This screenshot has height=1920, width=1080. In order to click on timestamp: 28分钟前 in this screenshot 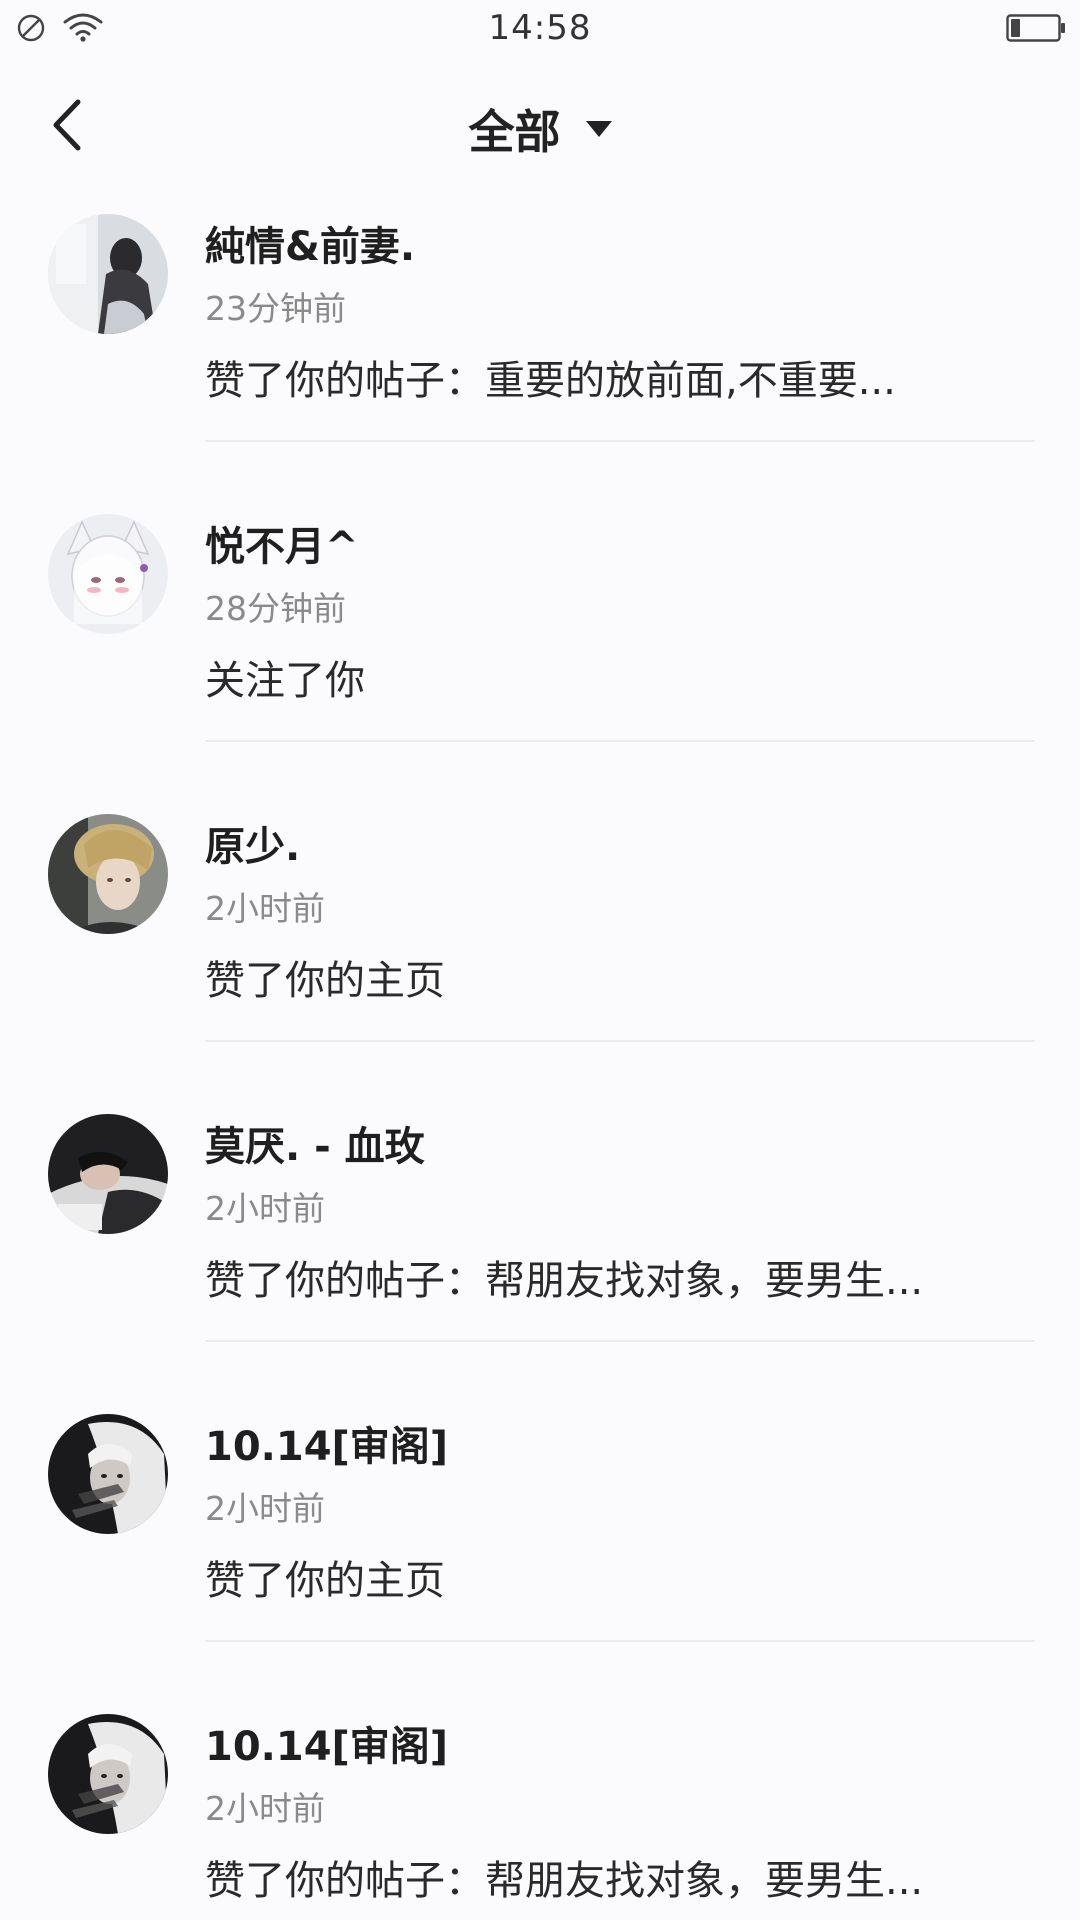, I will do `click(275, 608)`.